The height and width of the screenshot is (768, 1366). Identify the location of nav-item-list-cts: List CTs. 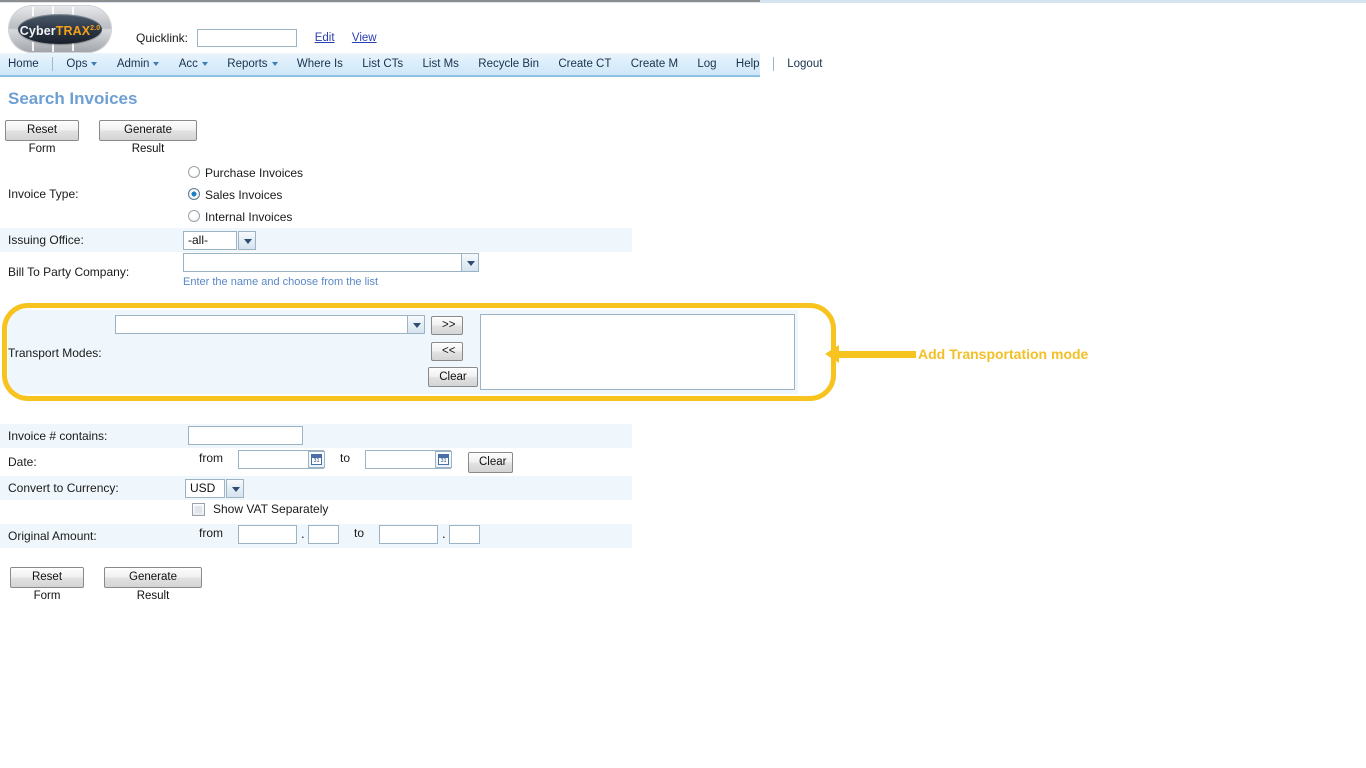
(382, 64).